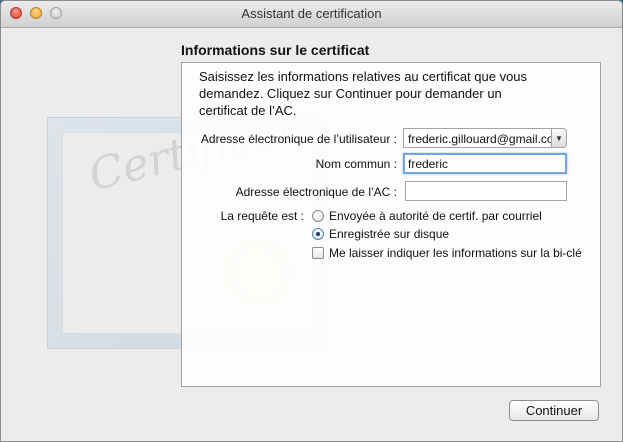 This screenshot has width=623, height=442. What do you see at coordinates (478, 138) in the screenshot?
I see `user-email-field: frederic.gillouard@gmail.com` at bounding box center [478, 138].